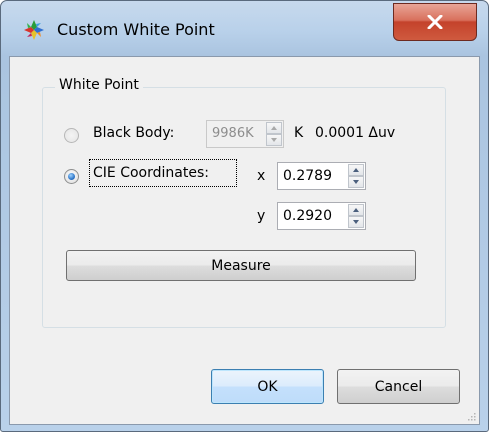  Describe the element at coordinates (34, 30) in the screenshot. I see `color-wheel-icon` at that location.